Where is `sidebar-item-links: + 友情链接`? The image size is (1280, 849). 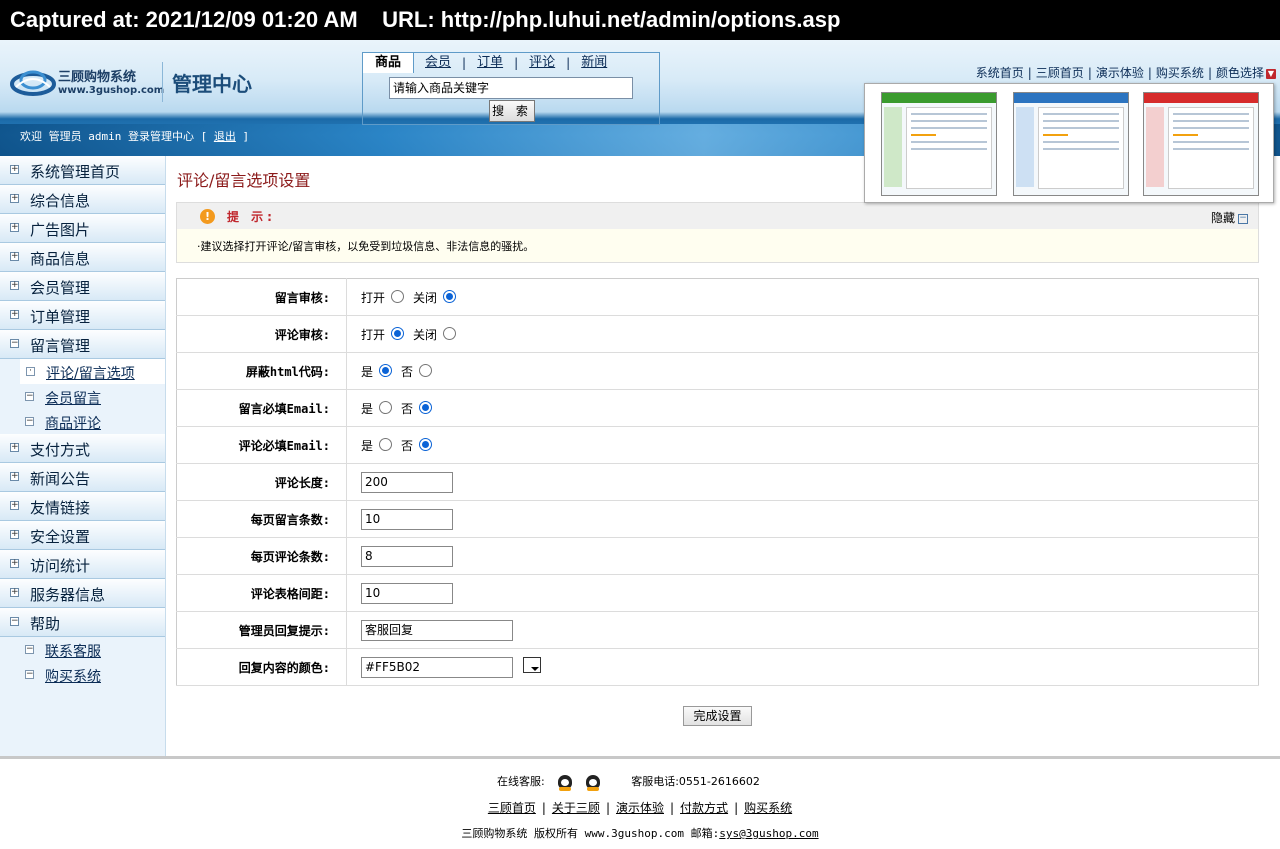
sidebar-item-links: + 友情链接 is located at coordinates (82, 506).